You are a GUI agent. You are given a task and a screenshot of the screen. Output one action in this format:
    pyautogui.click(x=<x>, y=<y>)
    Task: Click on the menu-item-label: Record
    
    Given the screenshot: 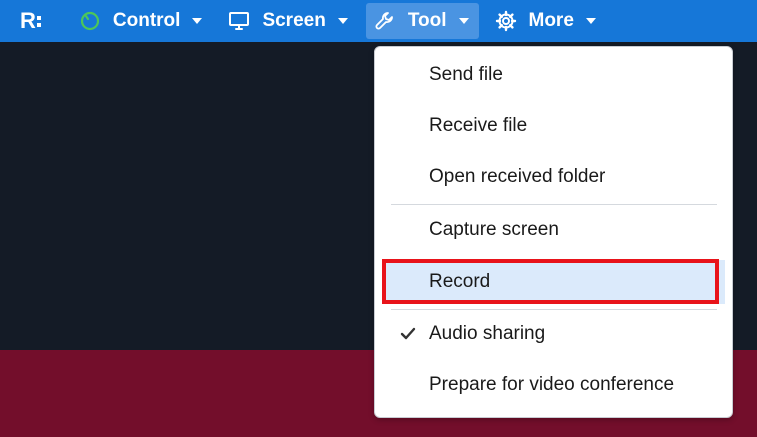 What is the action you would take?
    pyautogui.click(x=460, y=281)
    